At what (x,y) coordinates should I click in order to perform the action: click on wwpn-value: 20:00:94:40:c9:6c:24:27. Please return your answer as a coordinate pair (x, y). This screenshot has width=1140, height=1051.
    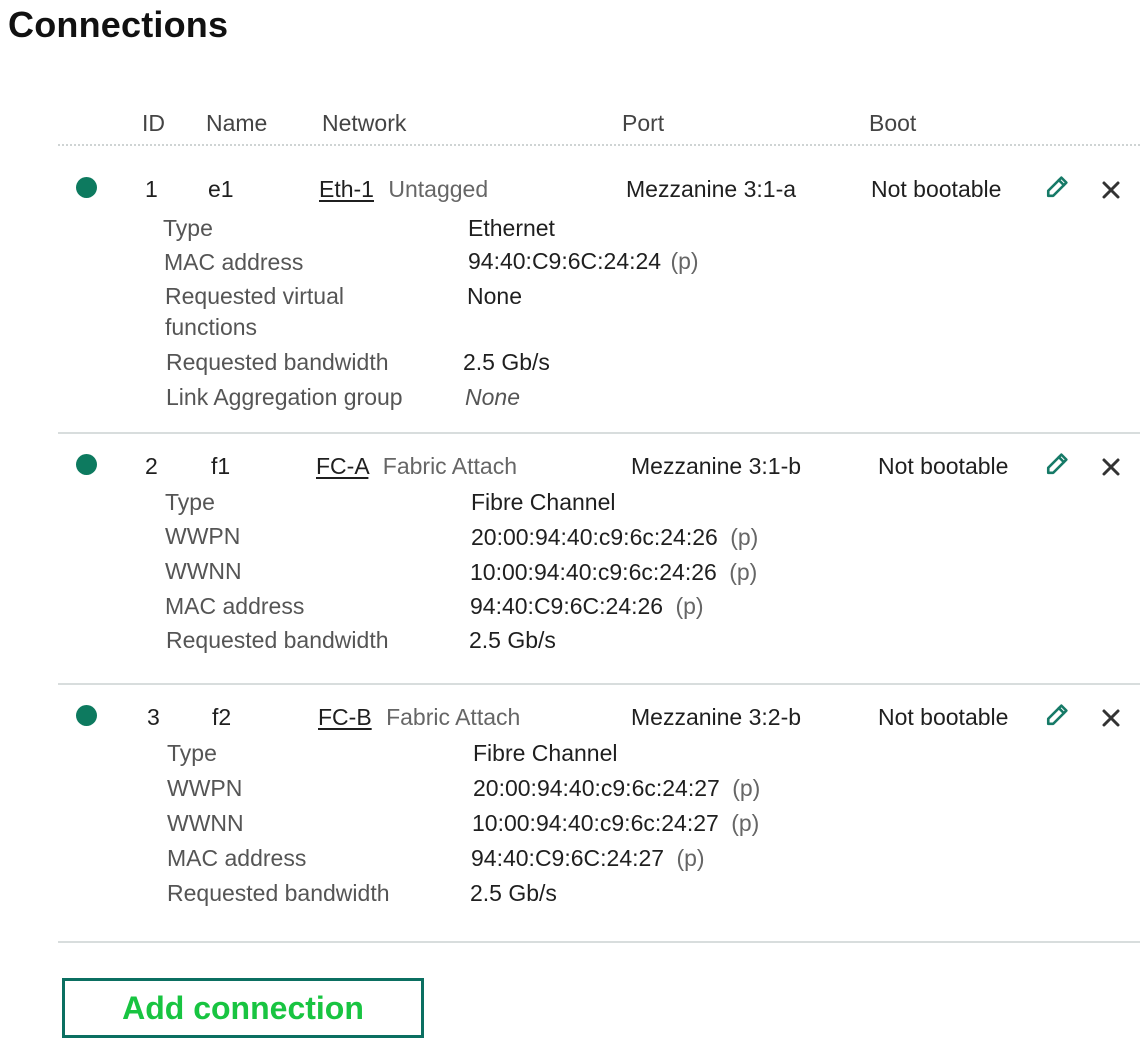
    Looking at the image, I should click on (596, 788).